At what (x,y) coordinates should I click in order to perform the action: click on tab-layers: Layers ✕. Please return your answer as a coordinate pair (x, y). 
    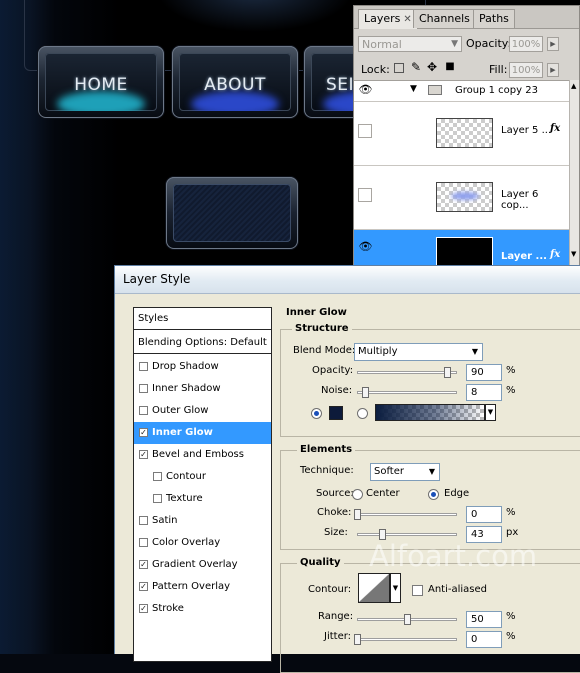
    Looking at the image, I should click on (388, 19).